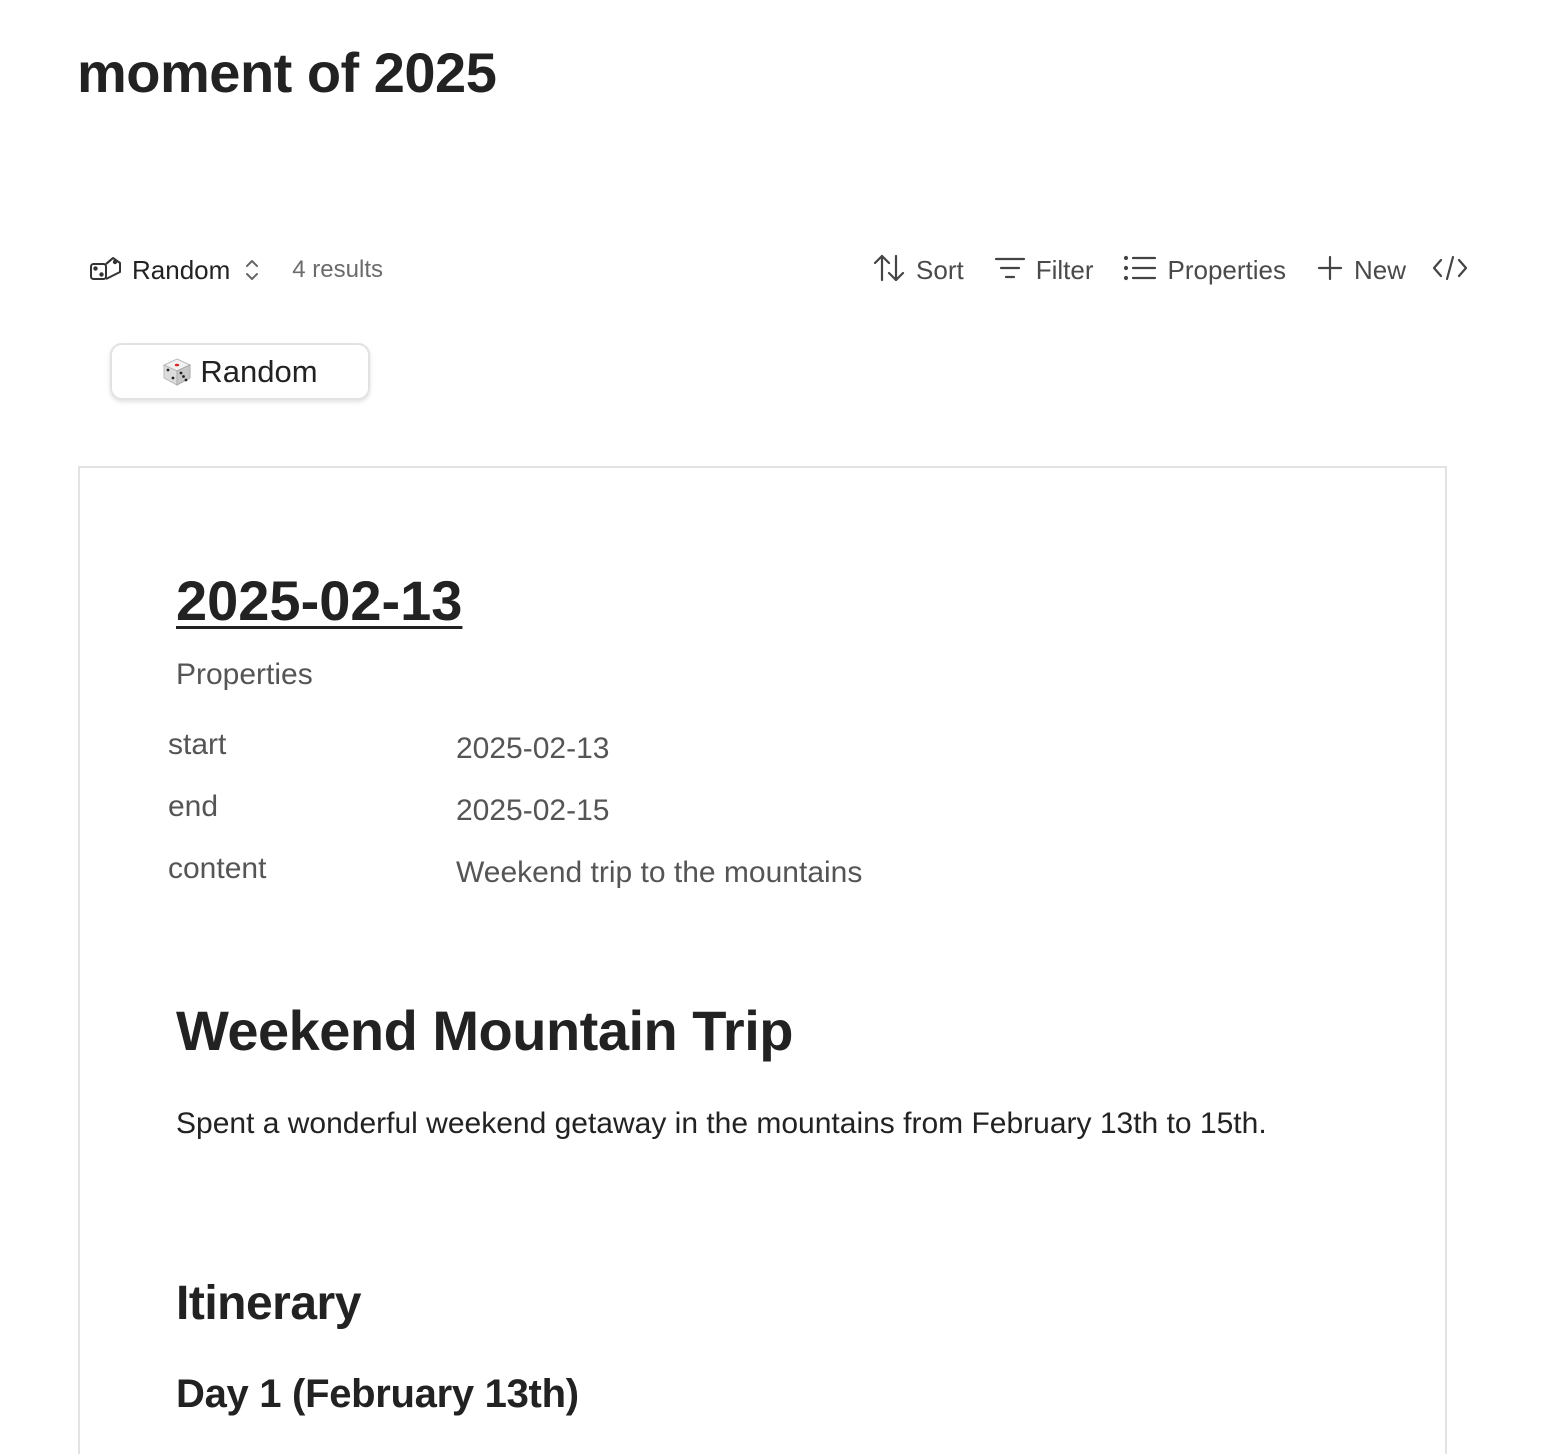 The width and height of the screenshot is (1552, 1454). What do you see at coordinates (193, 806) in the screenshot?
I see `property-key: end` at bounding box center [193, 806].